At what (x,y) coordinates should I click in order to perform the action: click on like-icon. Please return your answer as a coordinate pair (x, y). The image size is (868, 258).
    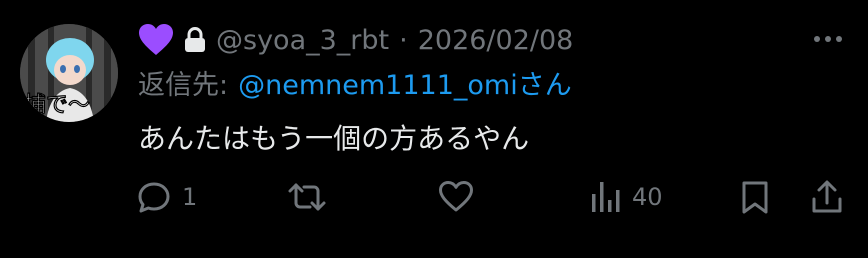
    Looking at the image, I should click on (456, 197).